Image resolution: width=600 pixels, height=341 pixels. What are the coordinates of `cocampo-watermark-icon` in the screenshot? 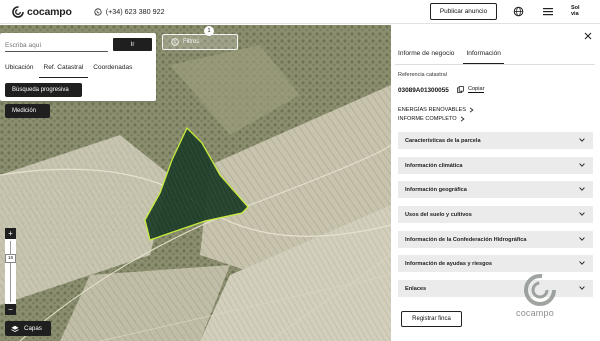 It's located at (540, 290).